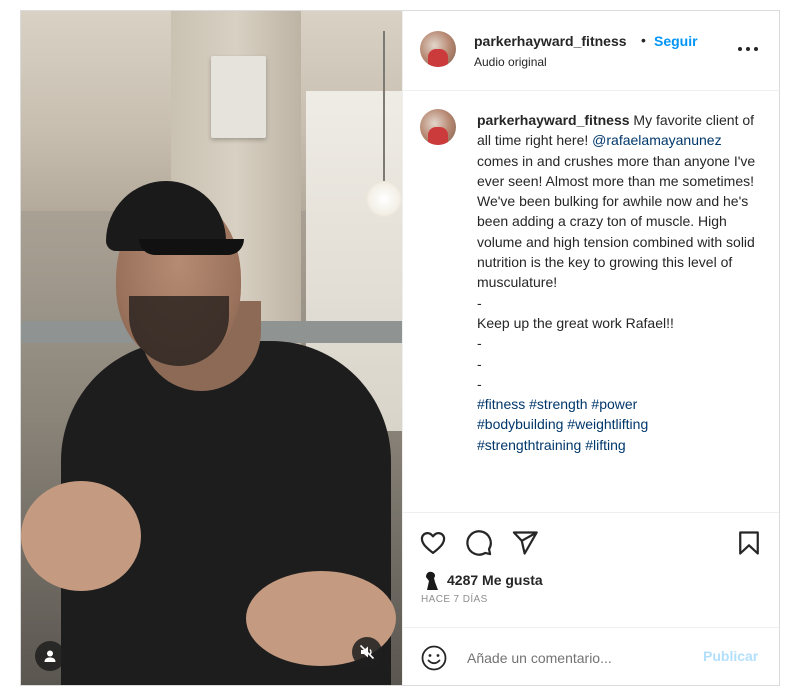 This screenshot has width=800, height=699. I want to click on more-horizontal-icon, so click(748, 49).